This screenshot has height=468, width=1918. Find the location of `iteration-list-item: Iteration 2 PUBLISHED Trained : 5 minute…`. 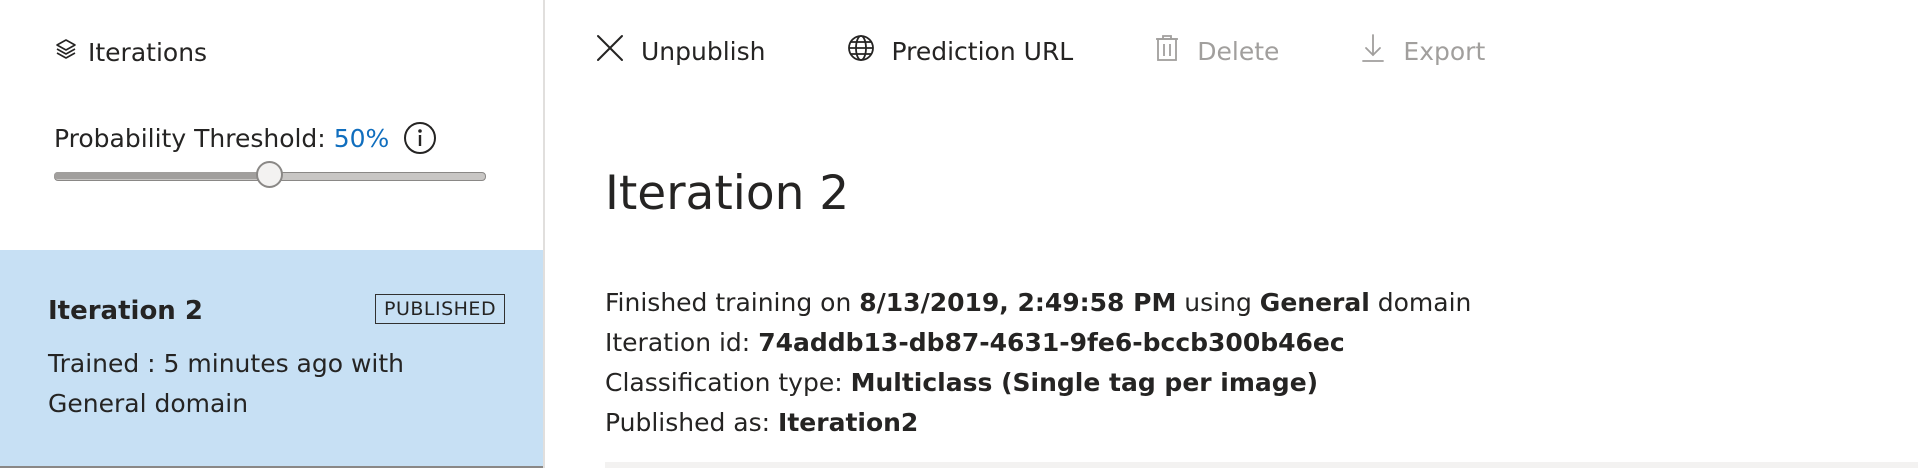

iteration-list-item: Iteration 2 PUBLISHED Trained : 5 minute… is located at coordinates (271, 359).